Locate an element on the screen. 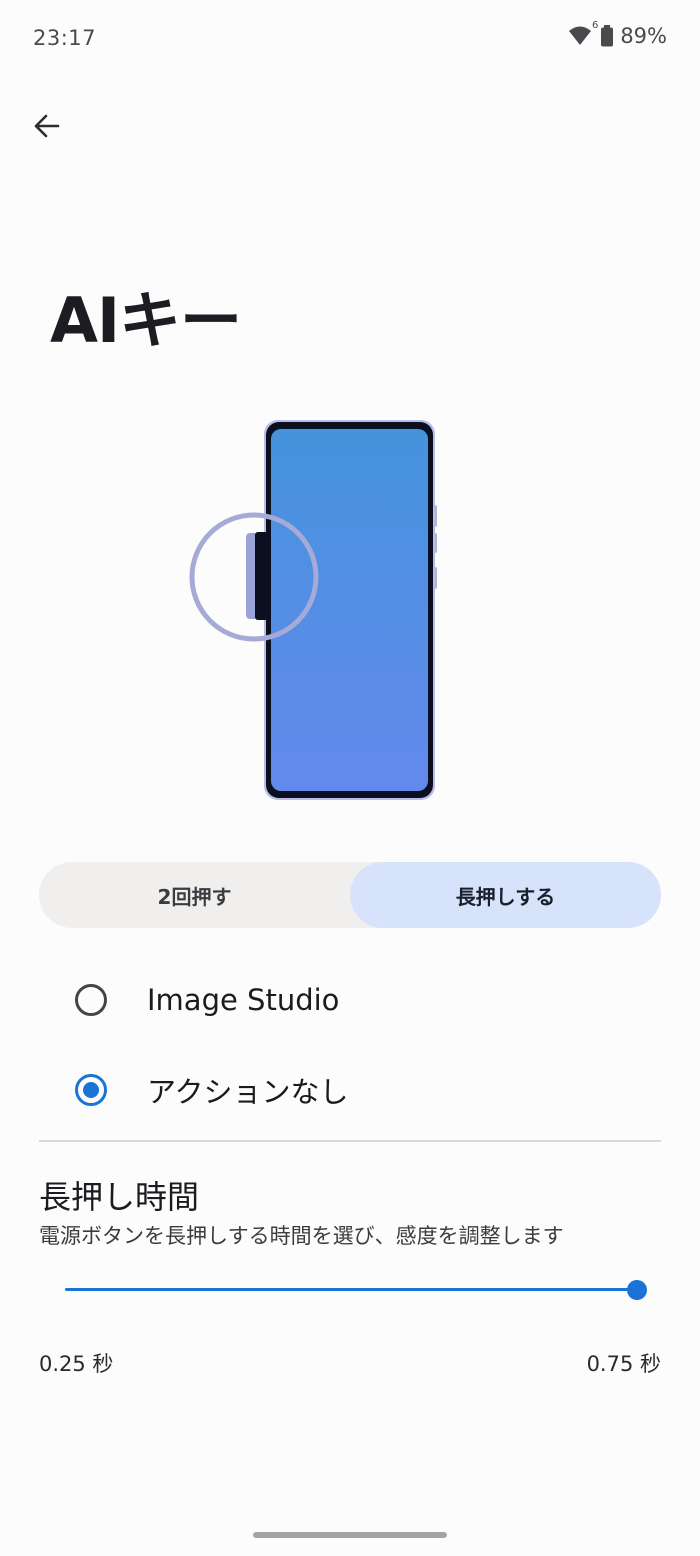 The image size is (700, 1556). option-image-studio: Image Studio is located at coordinates (365, 1000).